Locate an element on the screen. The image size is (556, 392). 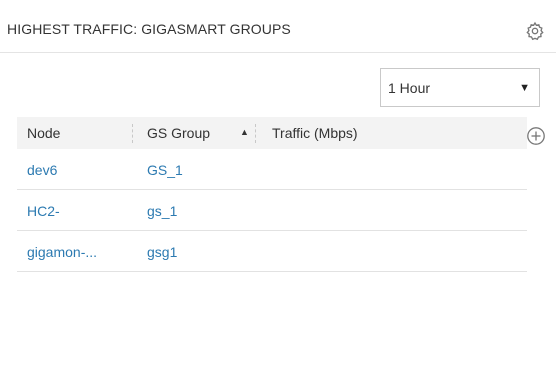
table-header: Node GS Group ▲ Traffic (Mbps) is located at coordinates (272, 133).